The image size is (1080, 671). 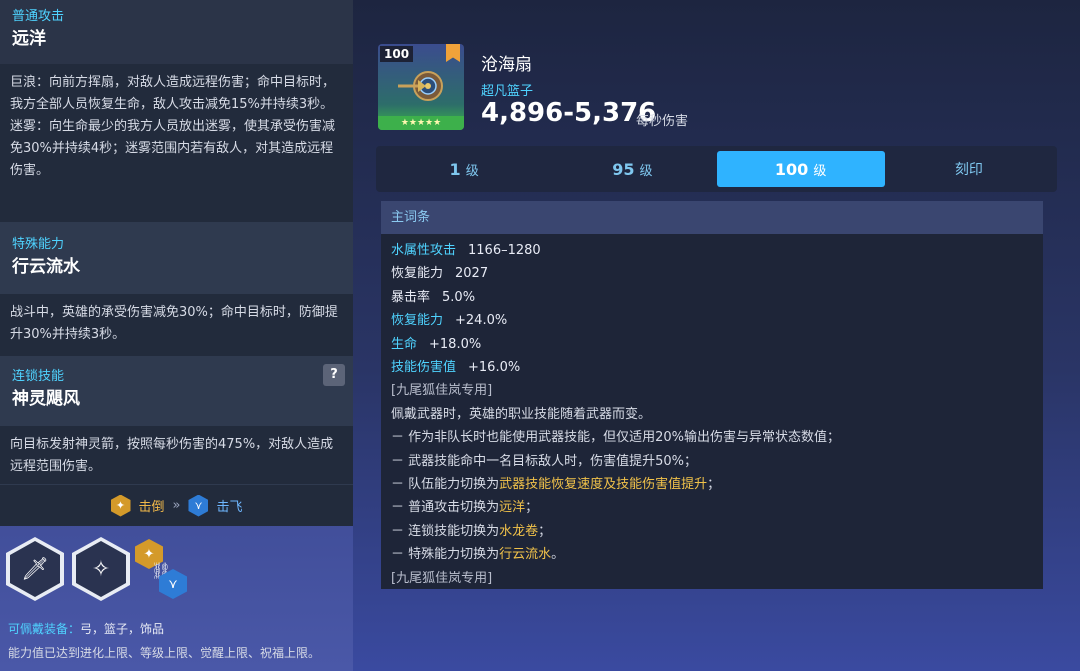 I want to click on effect-text: － 连锁技能切换为, so click(x=445, y=531).